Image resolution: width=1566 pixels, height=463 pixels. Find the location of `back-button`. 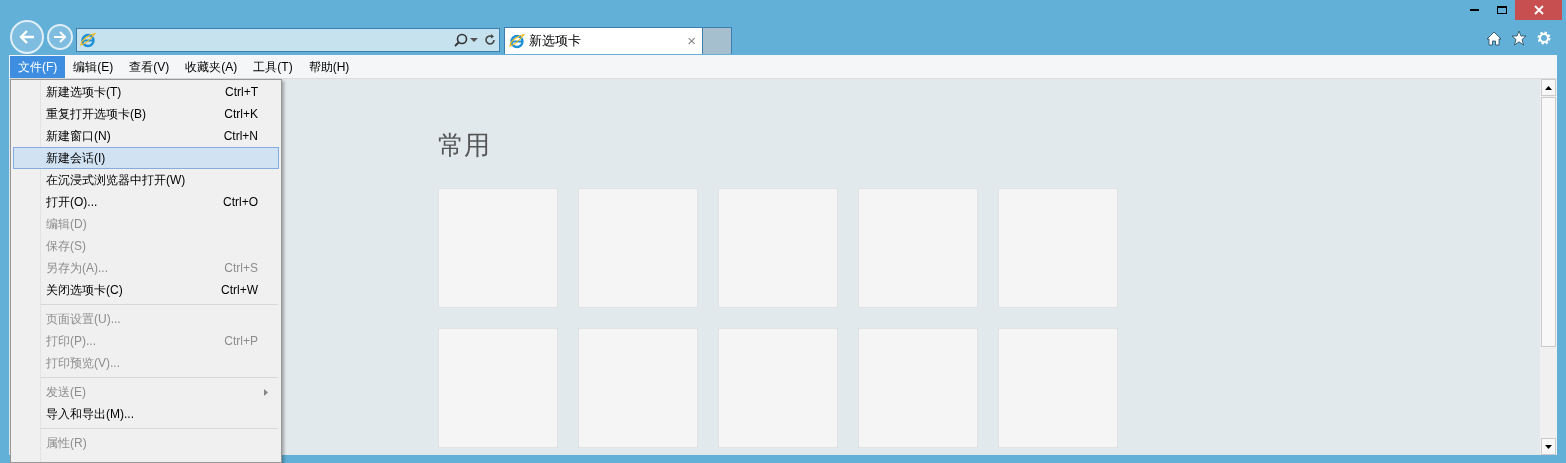

back-button is located at coordinates (27, 37).